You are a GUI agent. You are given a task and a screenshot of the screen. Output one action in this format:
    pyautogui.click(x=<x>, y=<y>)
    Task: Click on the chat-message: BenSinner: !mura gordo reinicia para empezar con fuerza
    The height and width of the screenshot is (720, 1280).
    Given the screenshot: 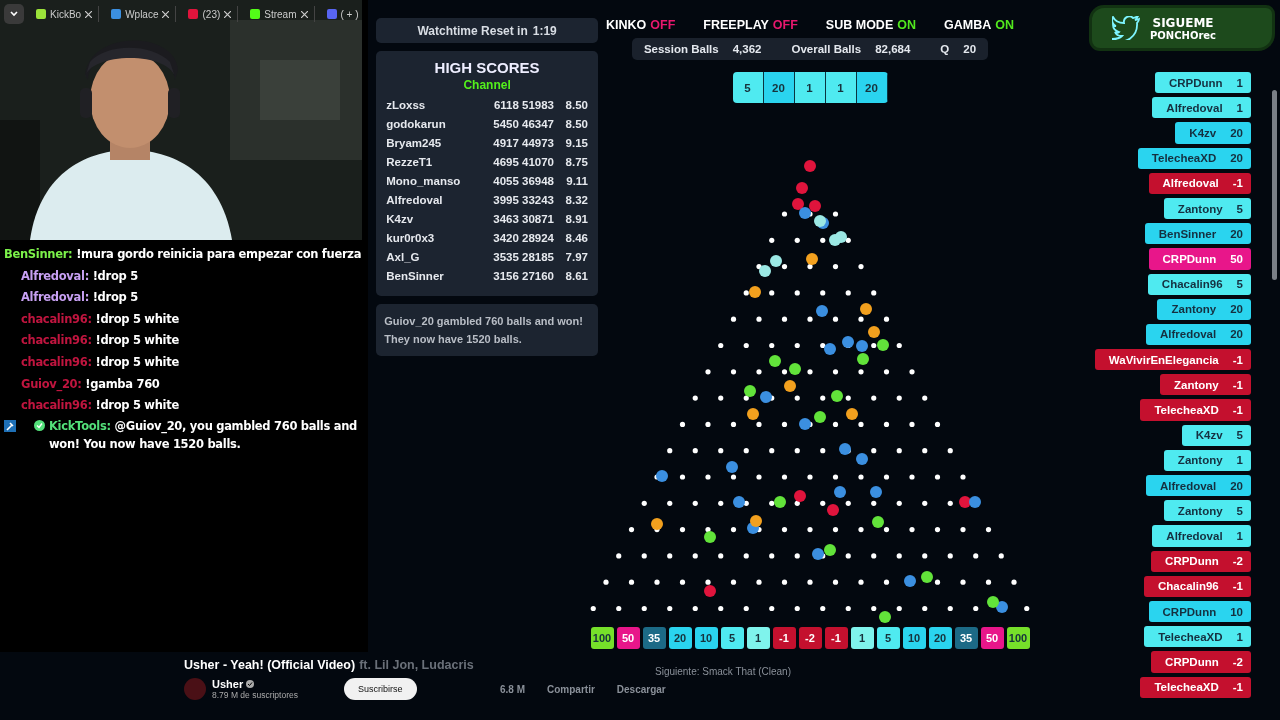 What is the action you would take?
    pyautogui.click(x=183, y=254)
    